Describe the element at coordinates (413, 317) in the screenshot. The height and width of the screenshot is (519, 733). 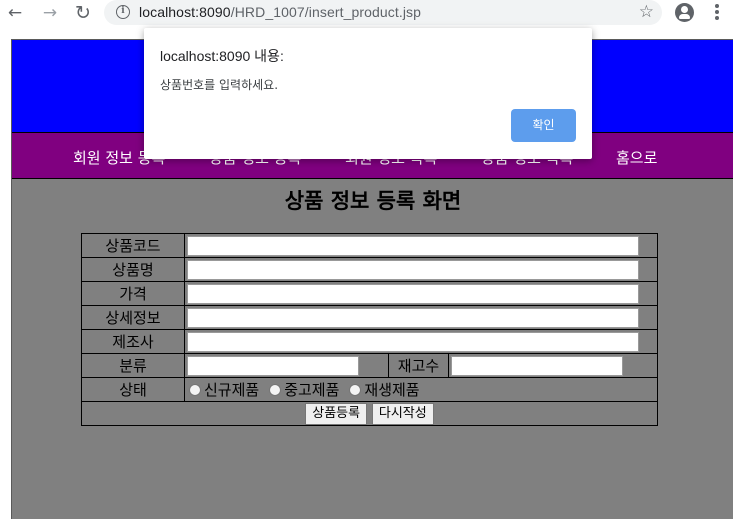
I see `detail-input` at that location.